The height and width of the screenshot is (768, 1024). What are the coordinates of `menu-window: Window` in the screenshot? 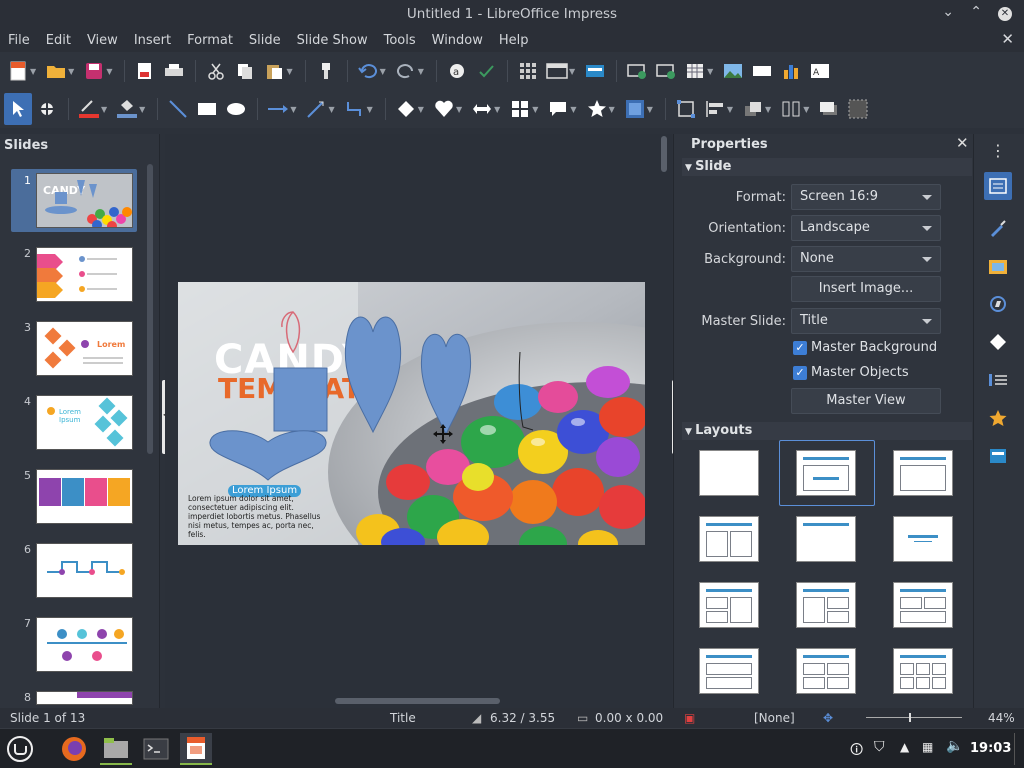 It's located at (457, 40).